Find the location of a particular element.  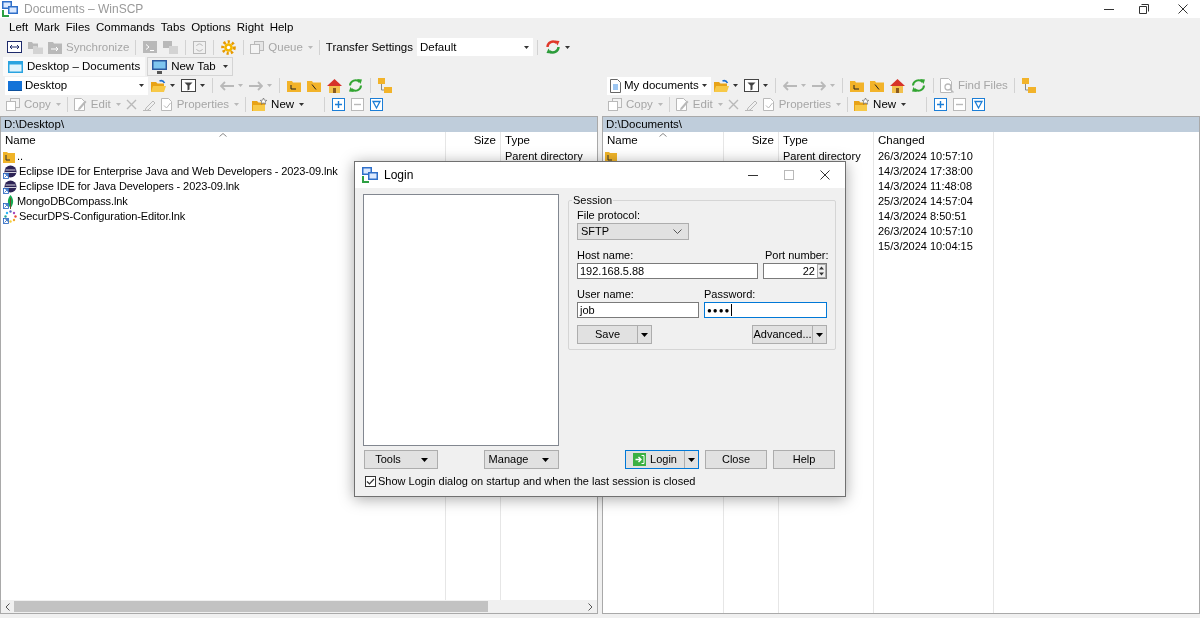

menu-item: Commands is located at coordinates (125, 27).